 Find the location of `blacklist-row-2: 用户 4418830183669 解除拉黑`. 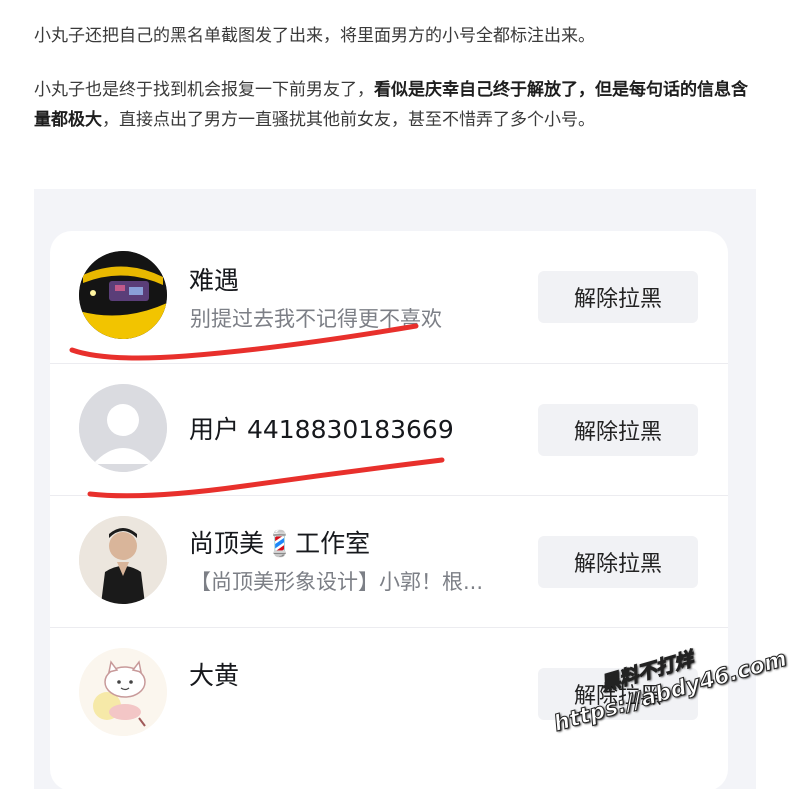

blacklist-row-2: 用户 4418830183669 解除拉黑 is located at coordinates (389, 429).